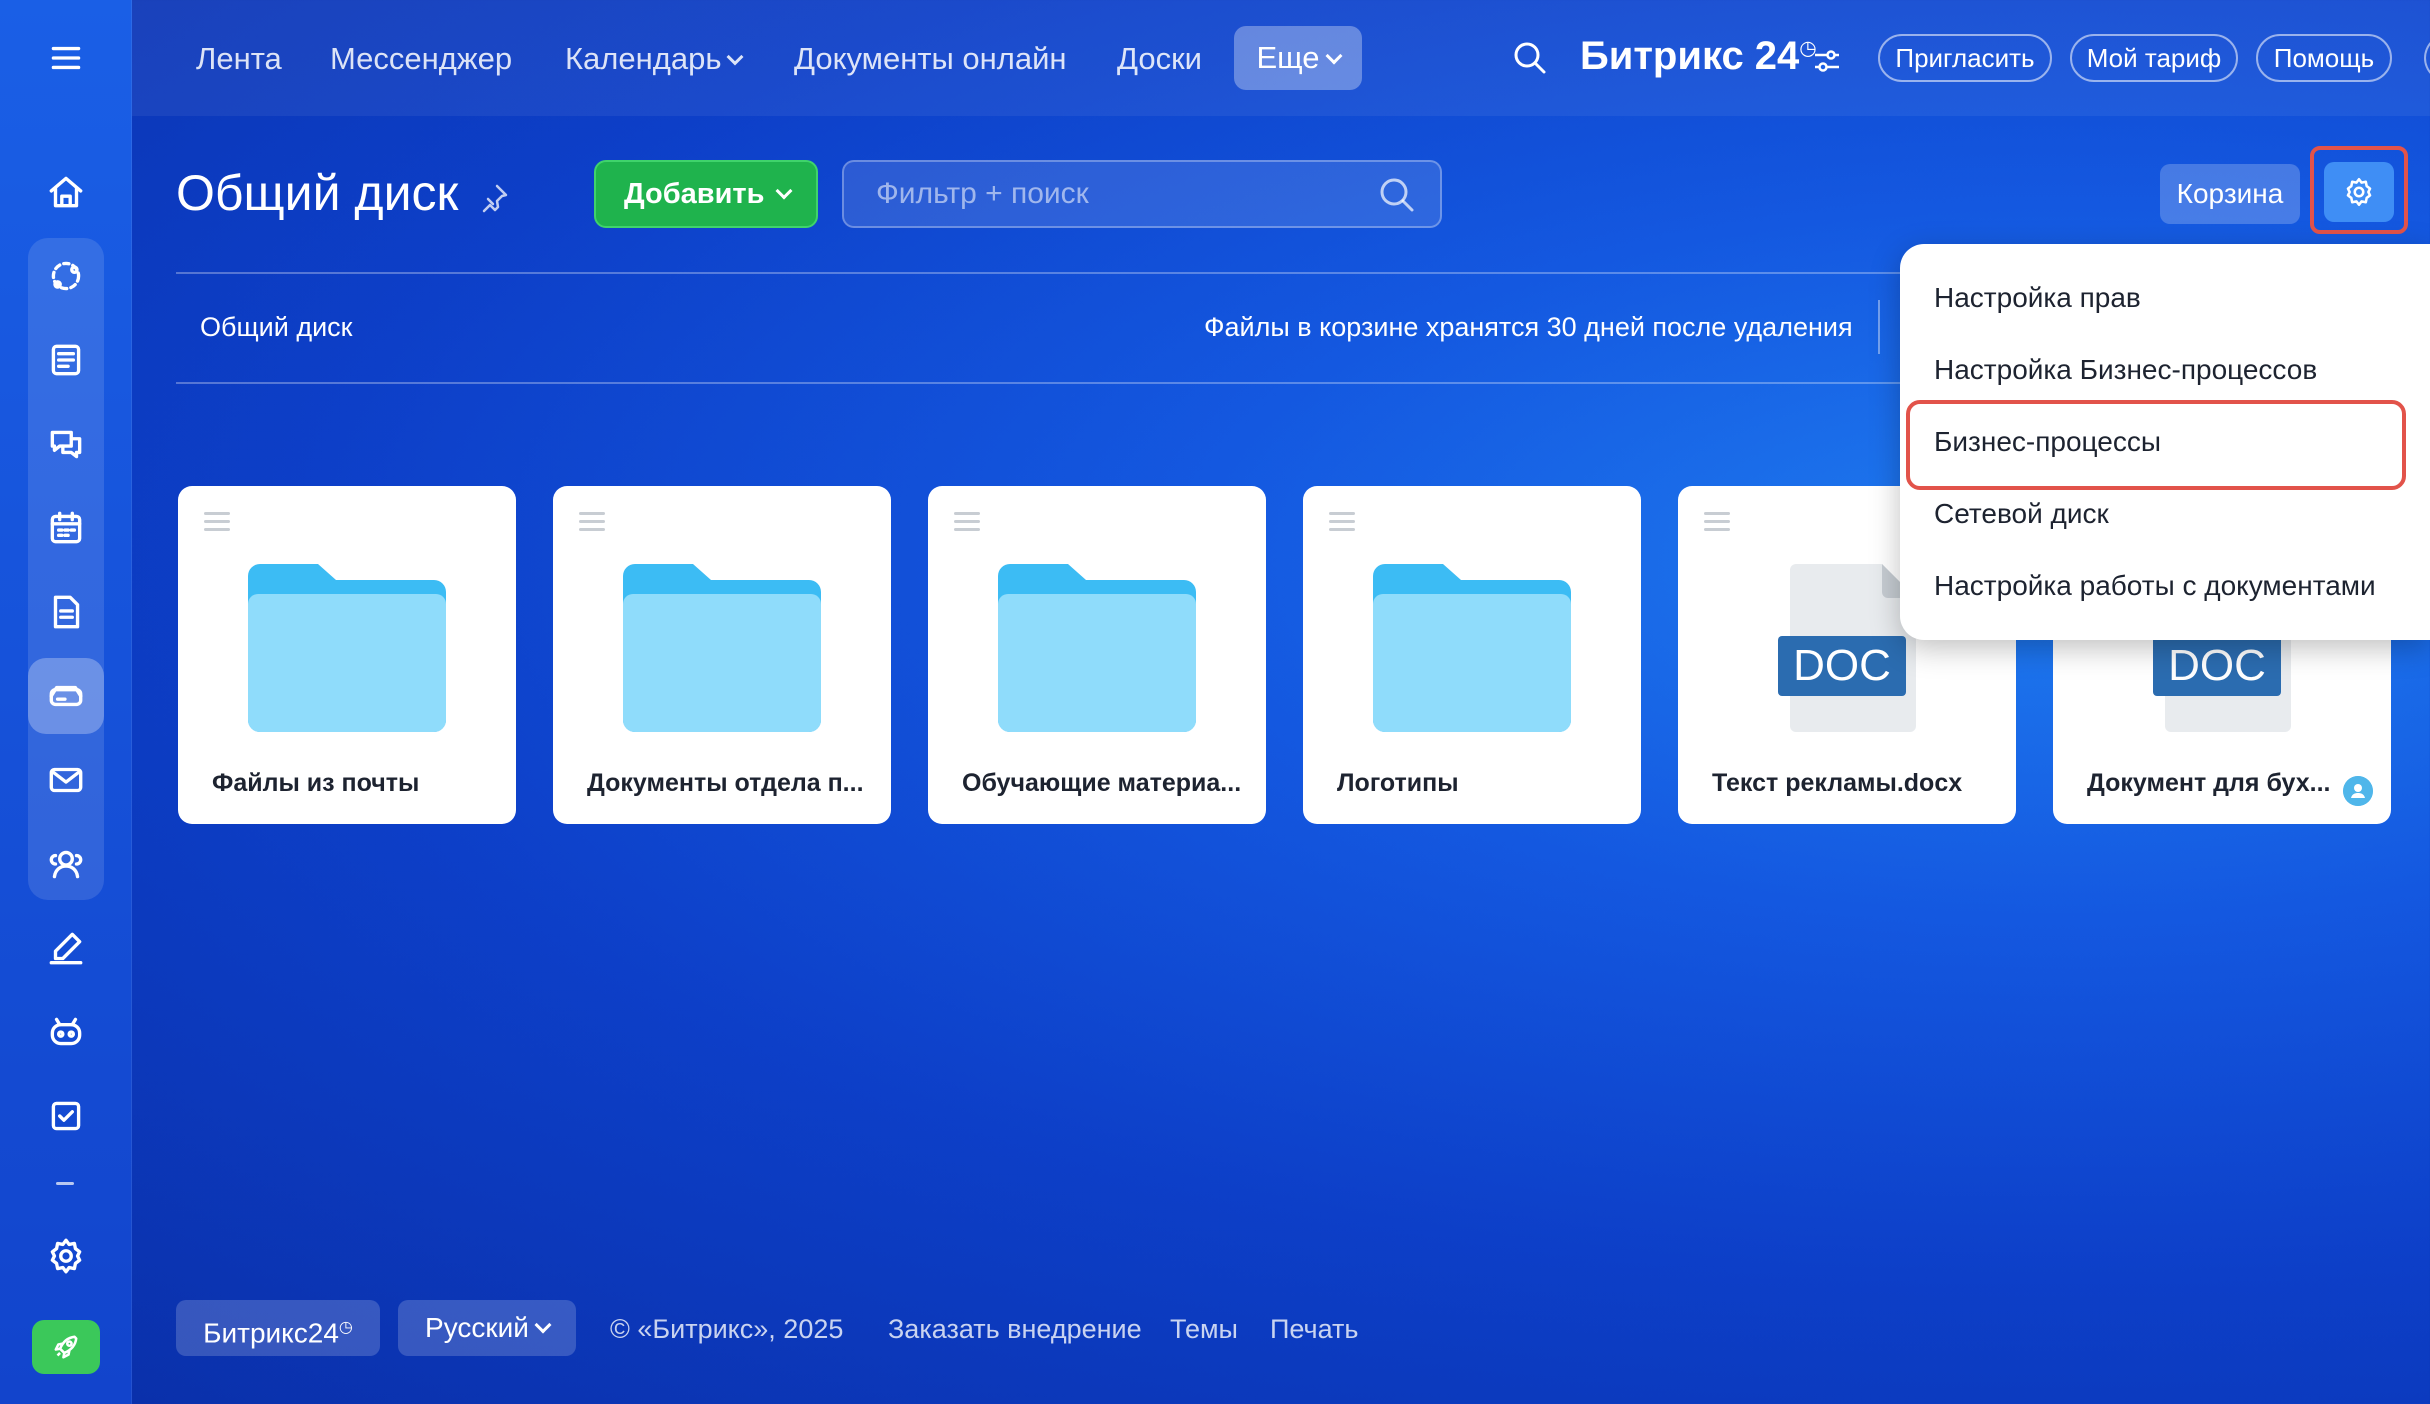 The image size is (2430, 1404). I want to click on footer-brand-button: Битрикс24◷, so click(278, 1328).